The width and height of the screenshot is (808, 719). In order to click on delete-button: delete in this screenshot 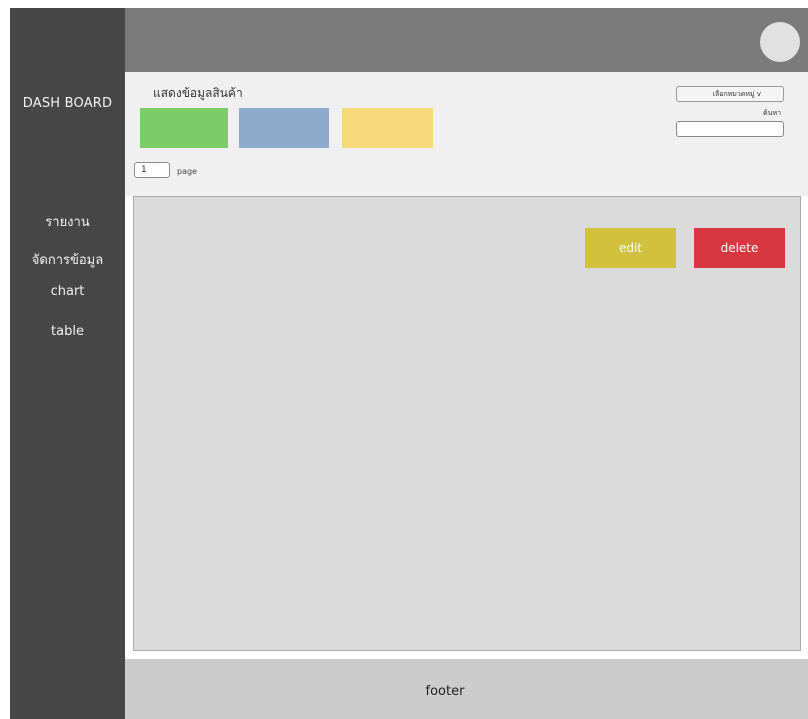, I will do `click(739, 248)`.